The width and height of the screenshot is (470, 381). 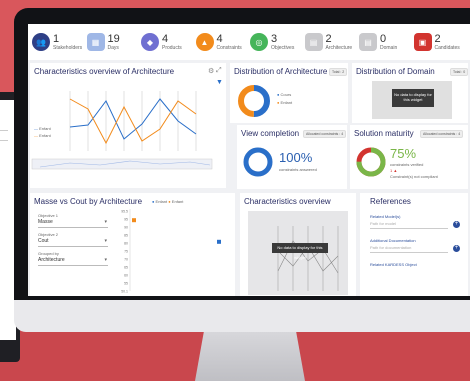 What do you see at coordinates (407, 164) in the screenshot?
I see `maturity-caption: constraints verified` at bounding box center [407, 164].